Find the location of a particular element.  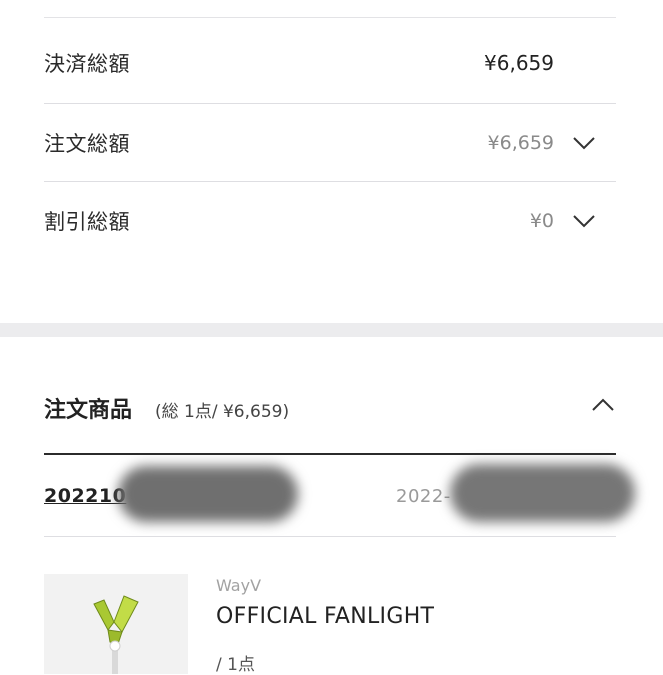

product-thumbnail is located at coordinates (116, 624).